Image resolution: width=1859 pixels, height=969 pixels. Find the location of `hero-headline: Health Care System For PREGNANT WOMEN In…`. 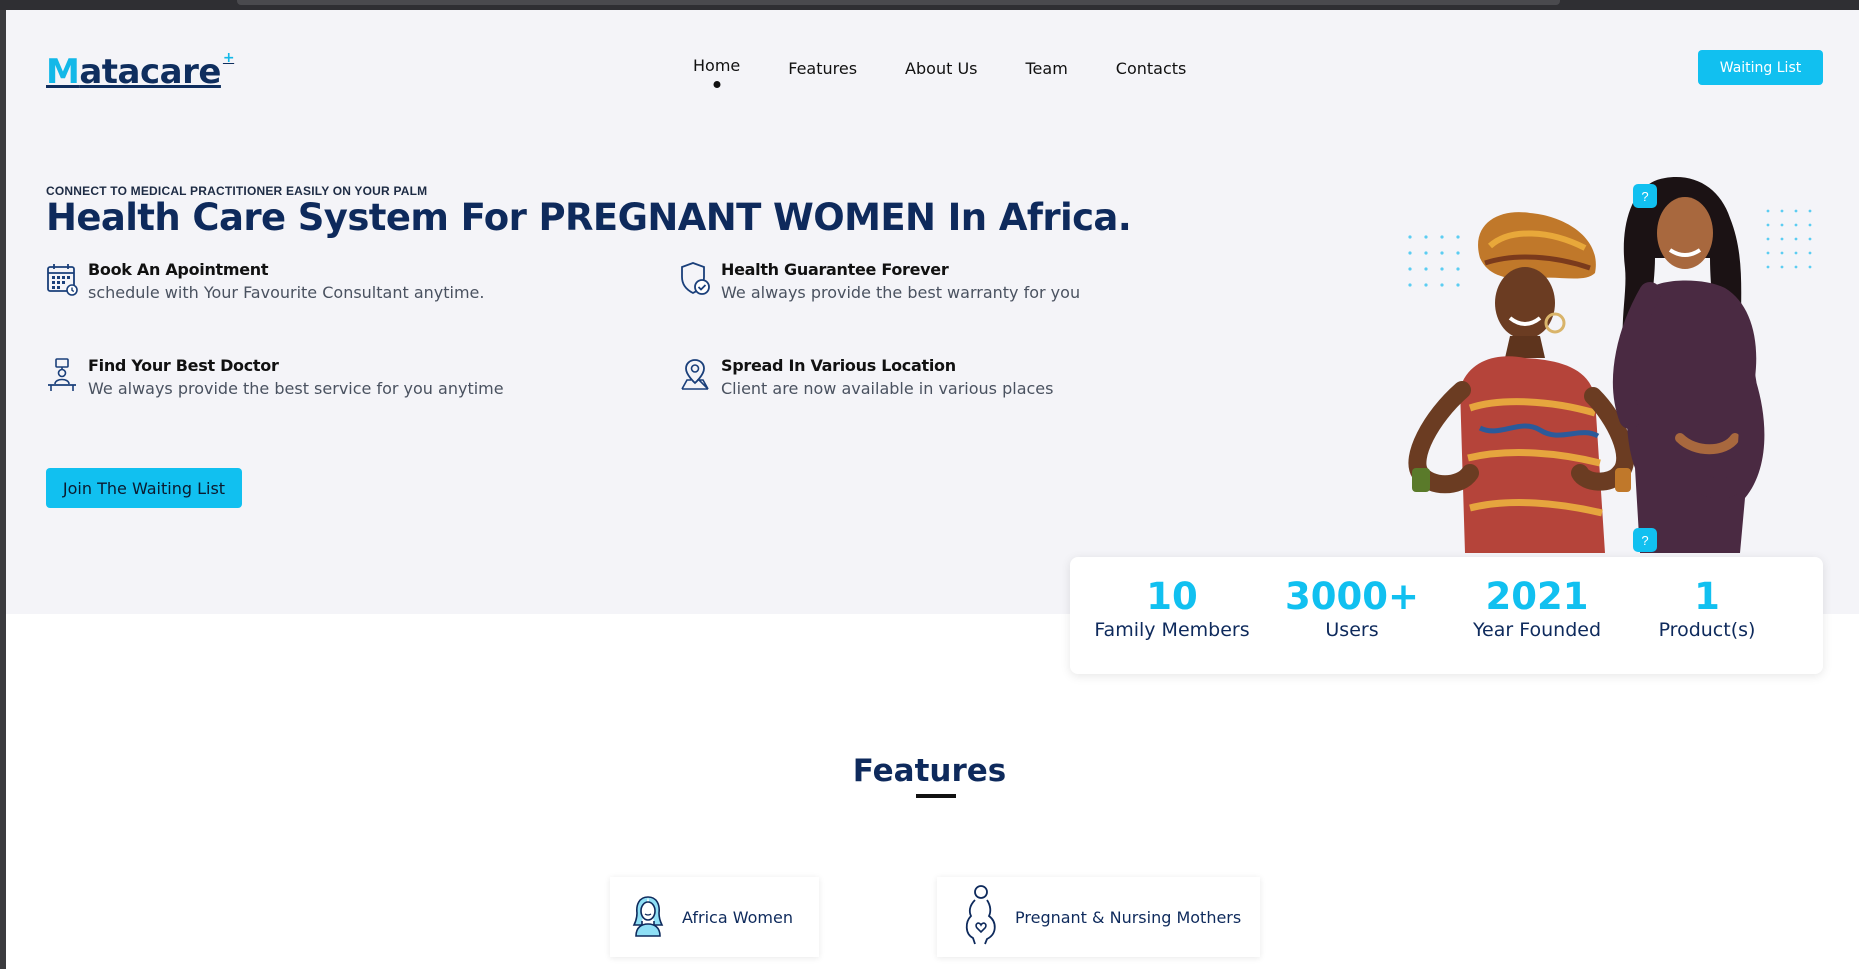

hero-headline: Health Care System For PREGNANT WOMEN In… is located at coordinates (589, 217).